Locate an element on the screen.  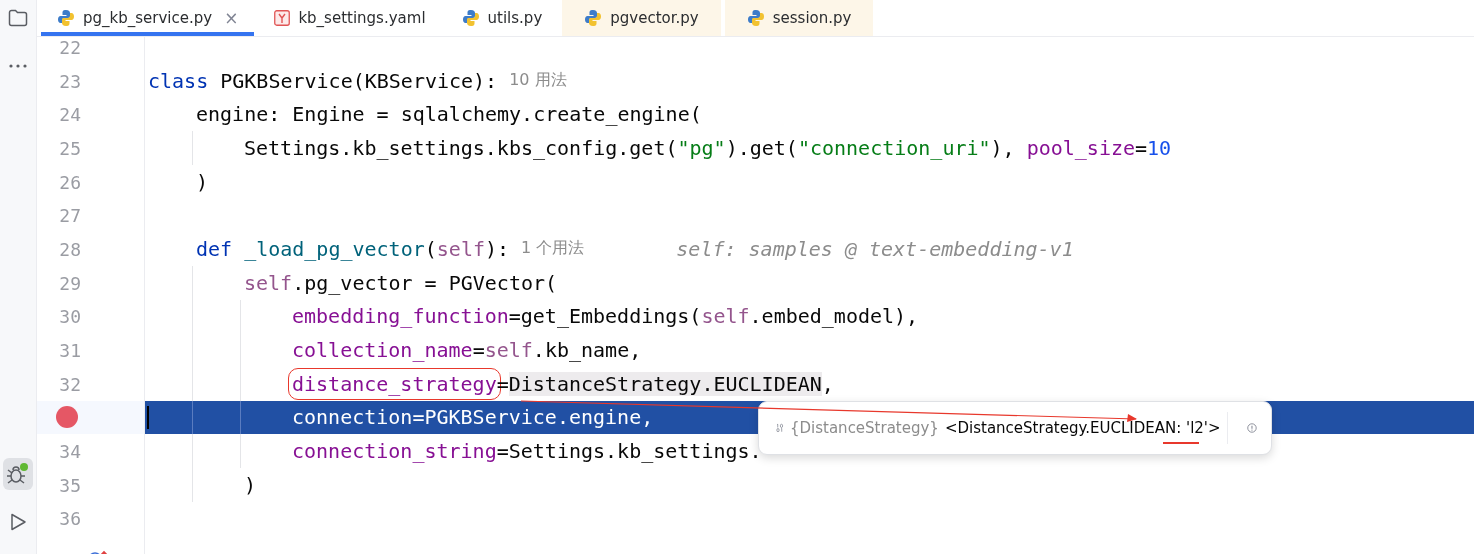
line-number: 26 is located at coordinates (70, 182).